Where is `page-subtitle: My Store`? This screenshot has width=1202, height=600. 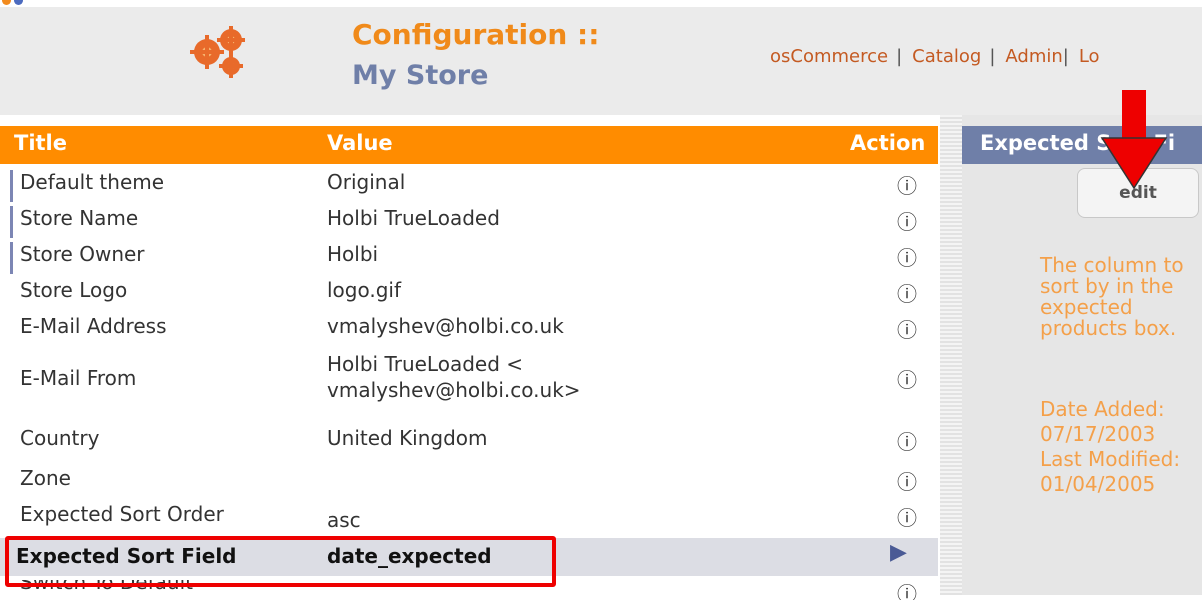 page-subtitle: My Store is located at coordinates (420, 75).